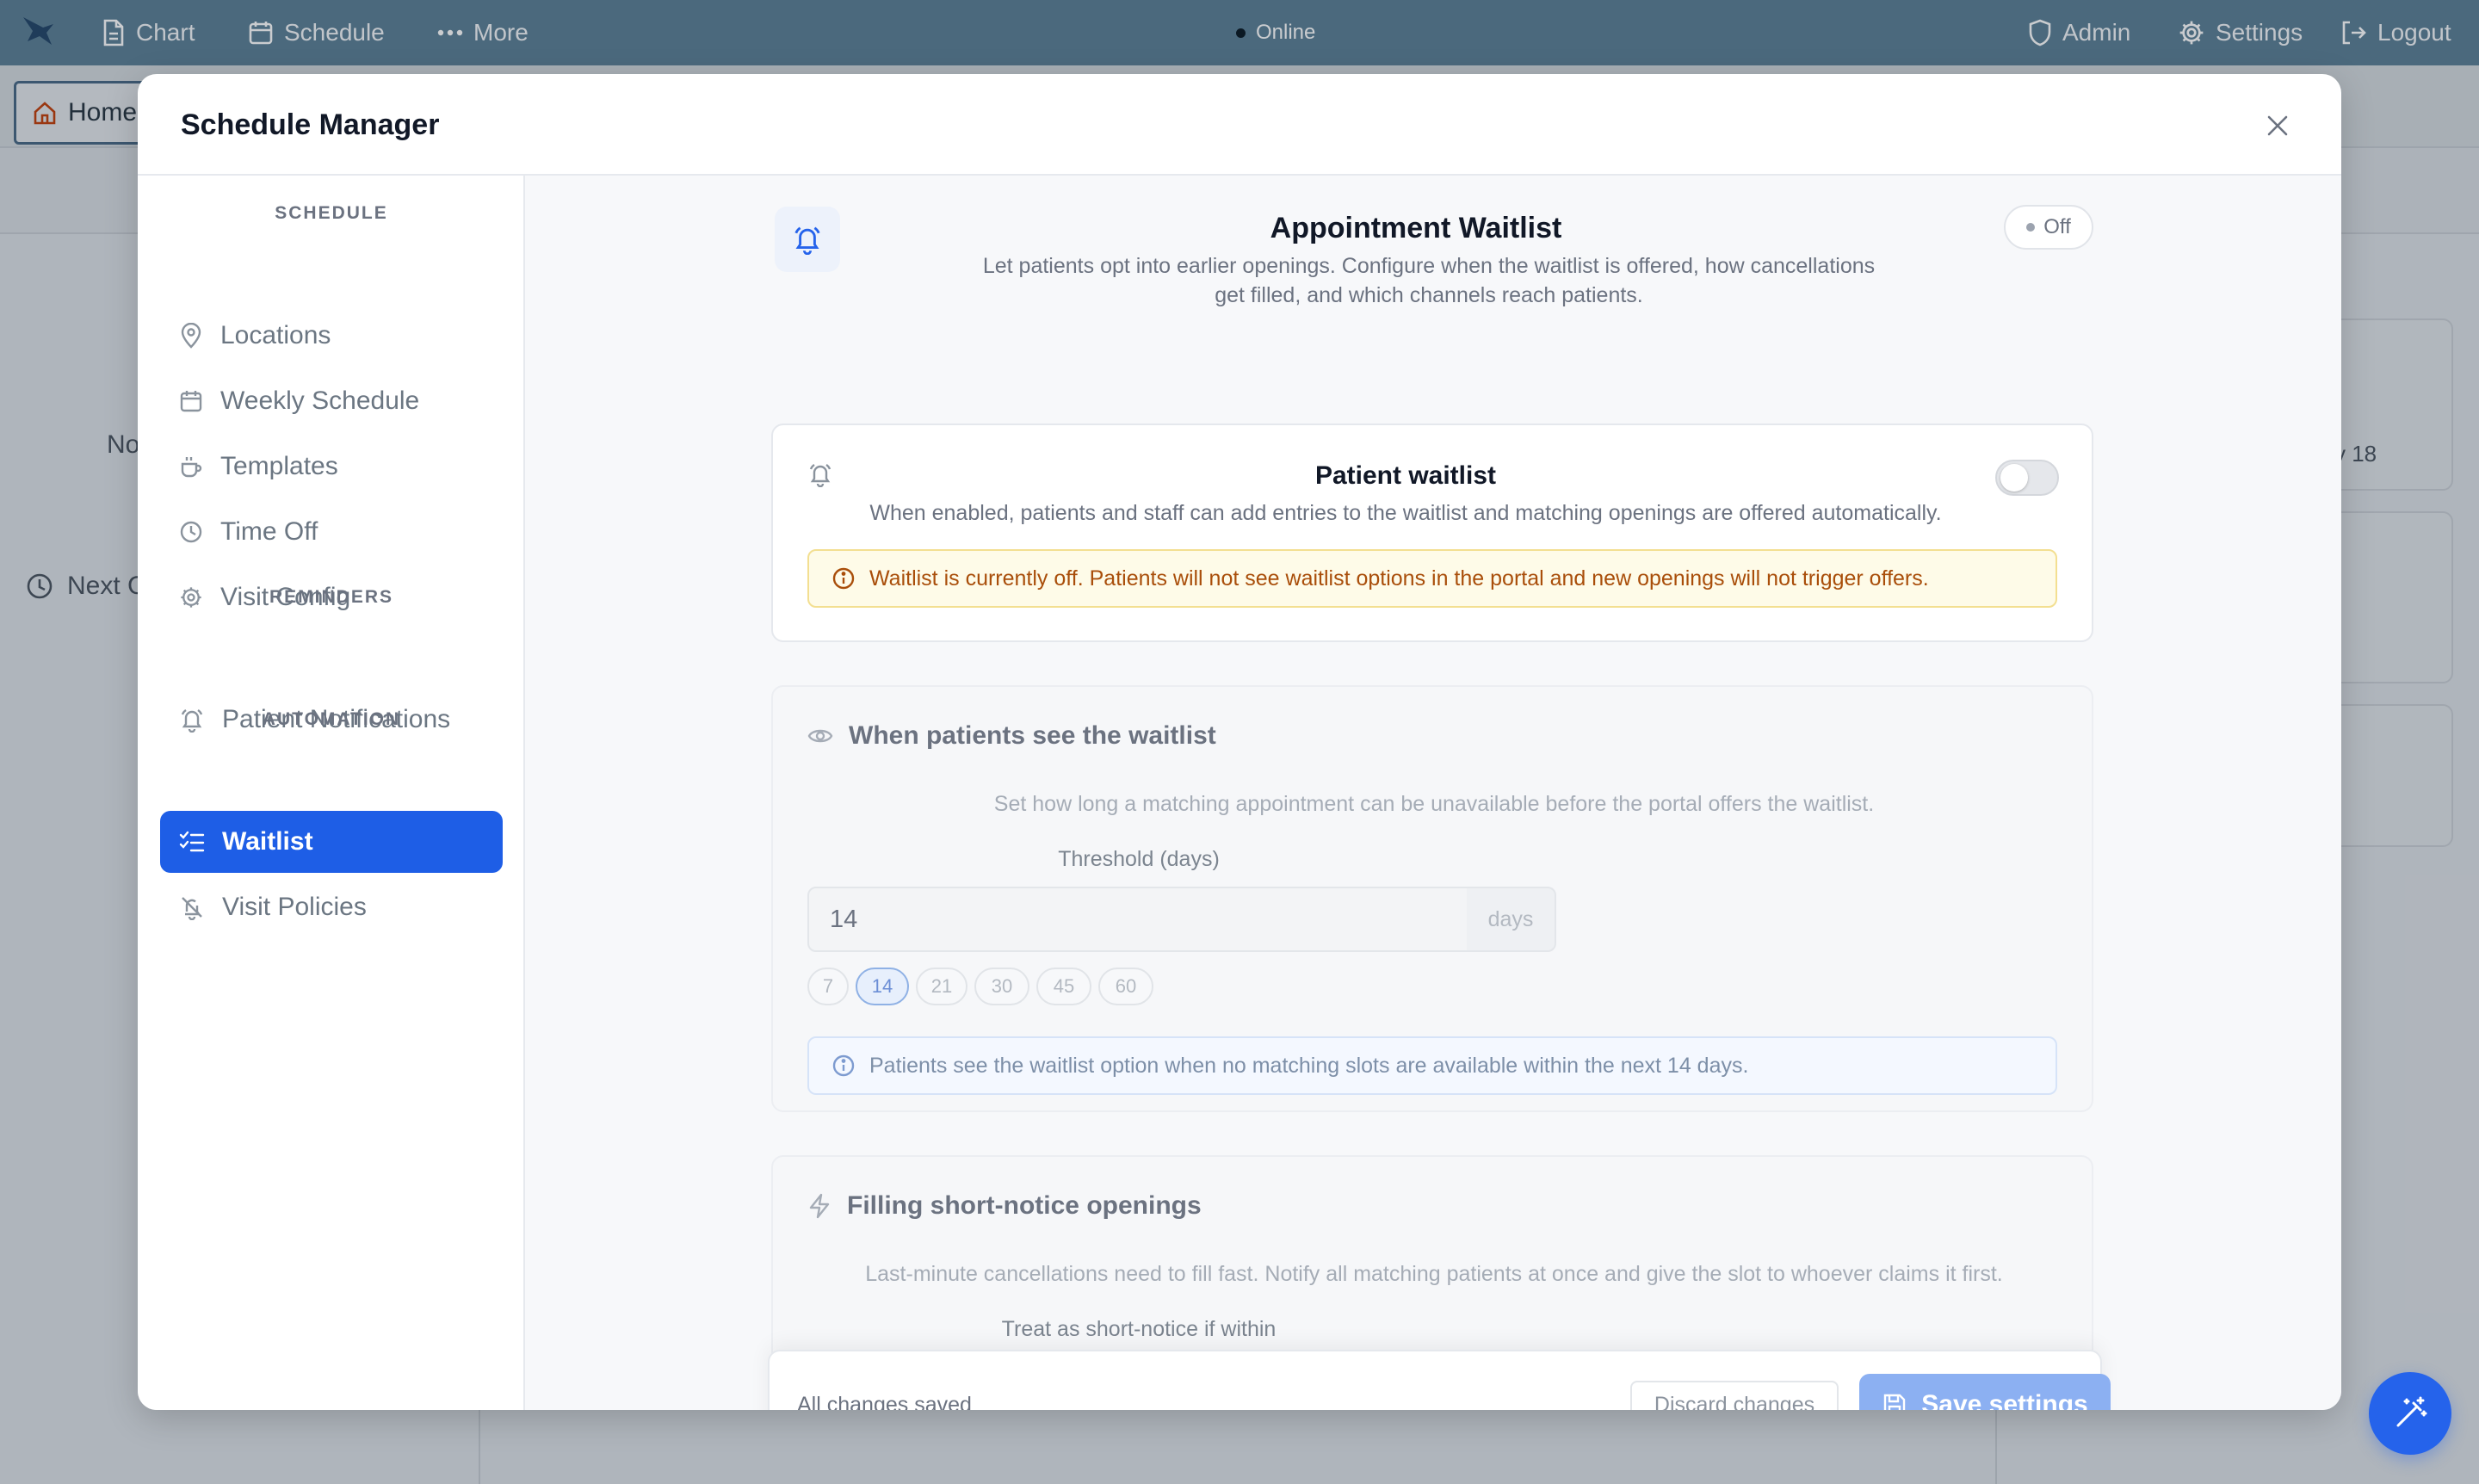 The height and width of the screenshot is (1484, 2479). What do you see at coordinates (819, 1206) in the screenshot?
I see `lightning-icon` at bounding box center [819, 1206].